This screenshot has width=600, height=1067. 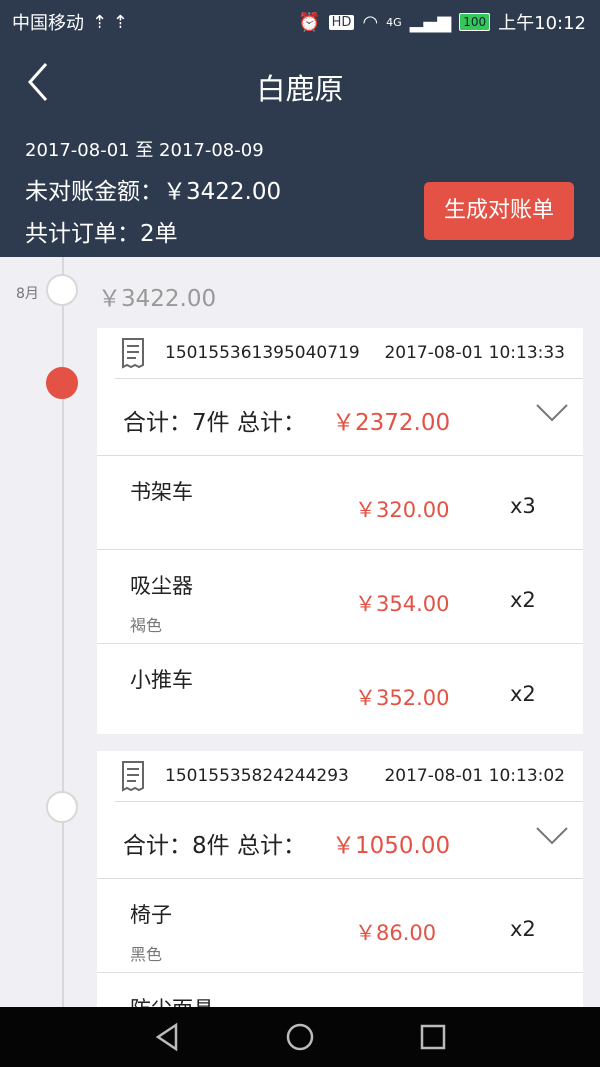 I want to click on order-header: 150155361395040719 2017-08-01 10:13:33, so click(x=349, y=353).